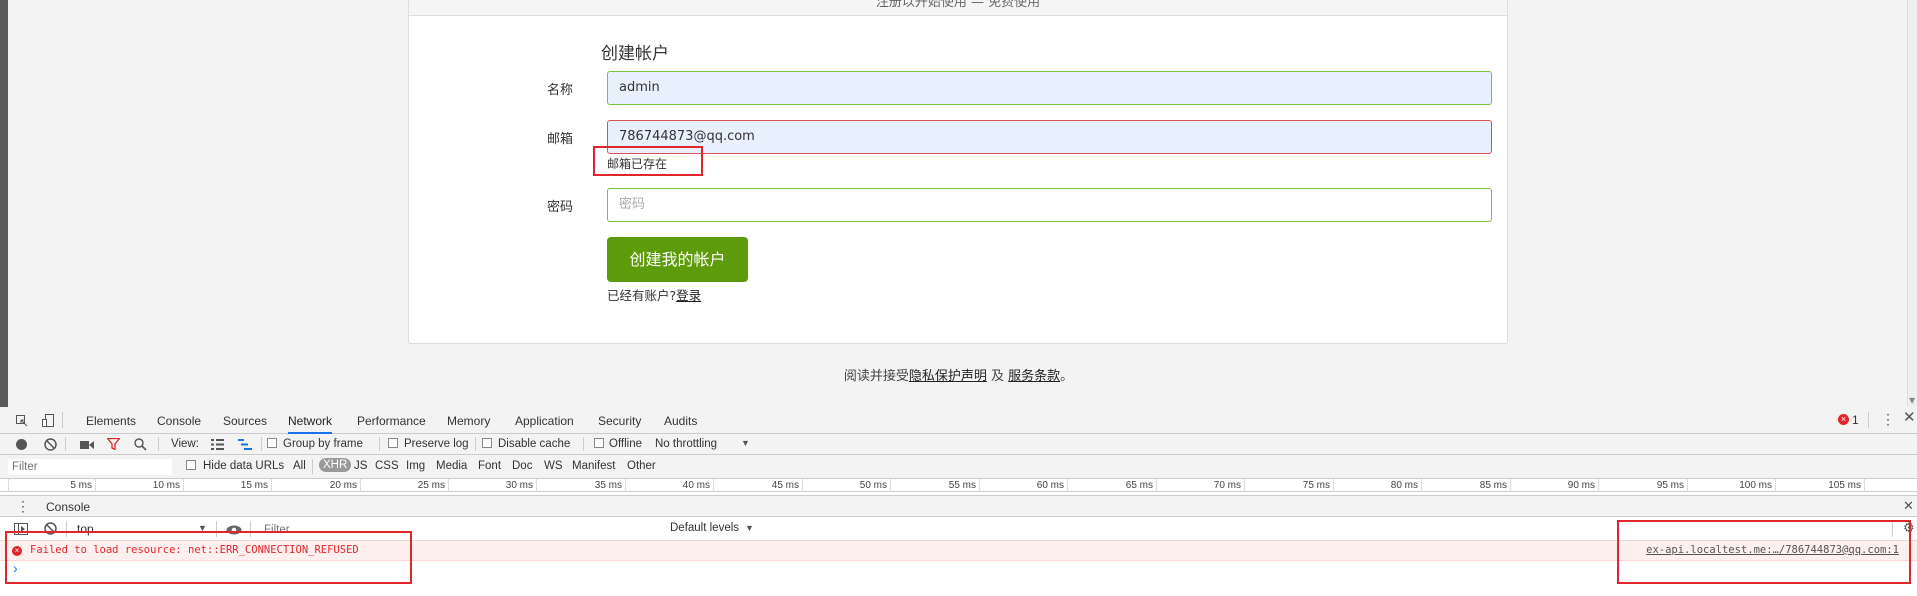 Image resolution: width=1917 pixels, height=596 pixels. I want to click on login-row: 已经有账户?登录, so click(654, 294).